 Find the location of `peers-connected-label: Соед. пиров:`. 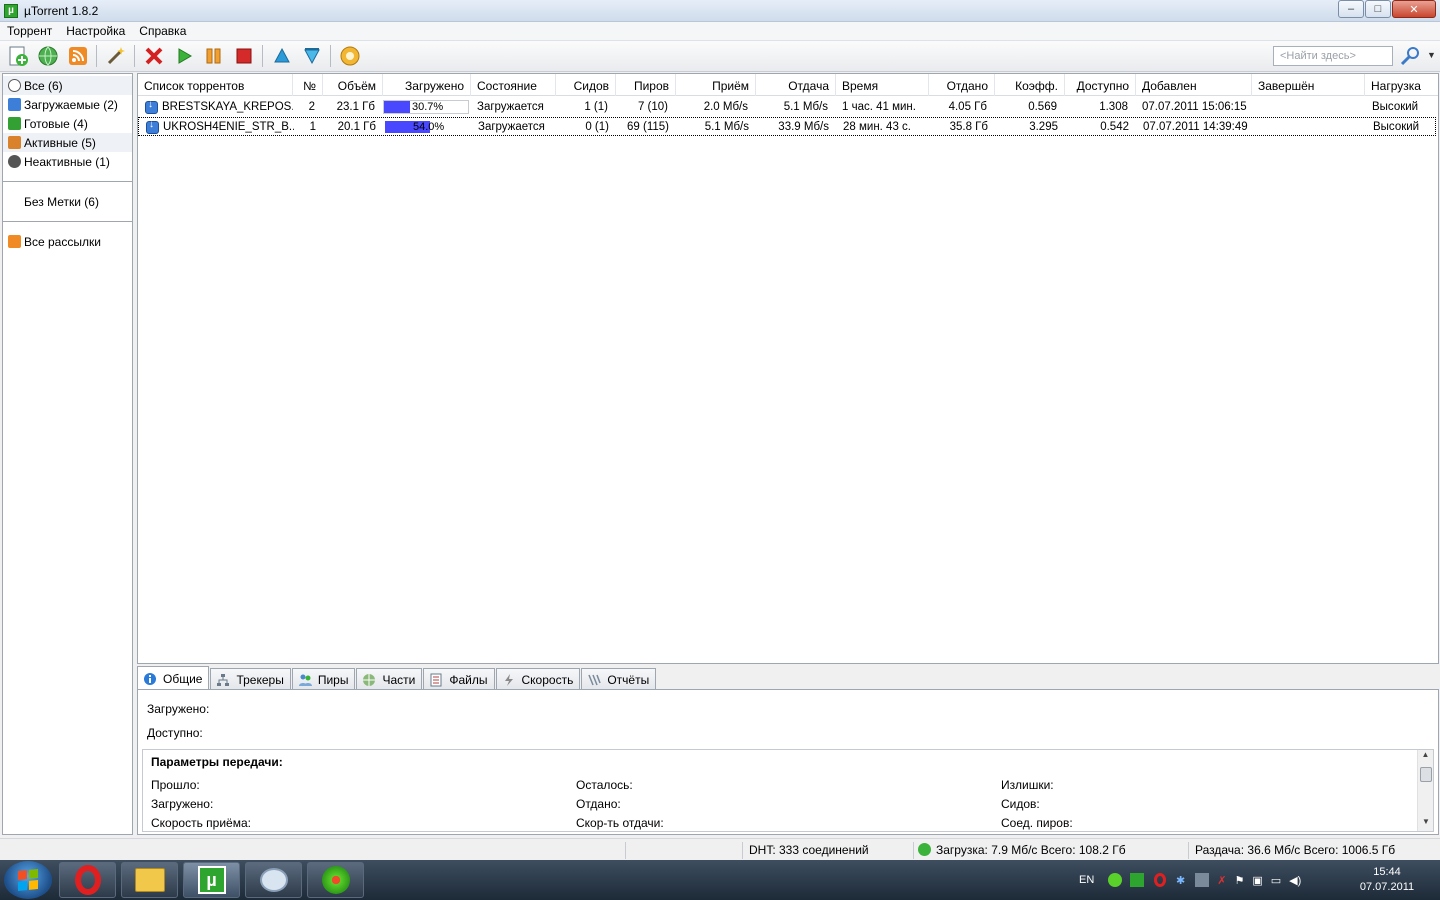

peers-connected-label: Соед. пиров: is located at coordinates (1037, 823).